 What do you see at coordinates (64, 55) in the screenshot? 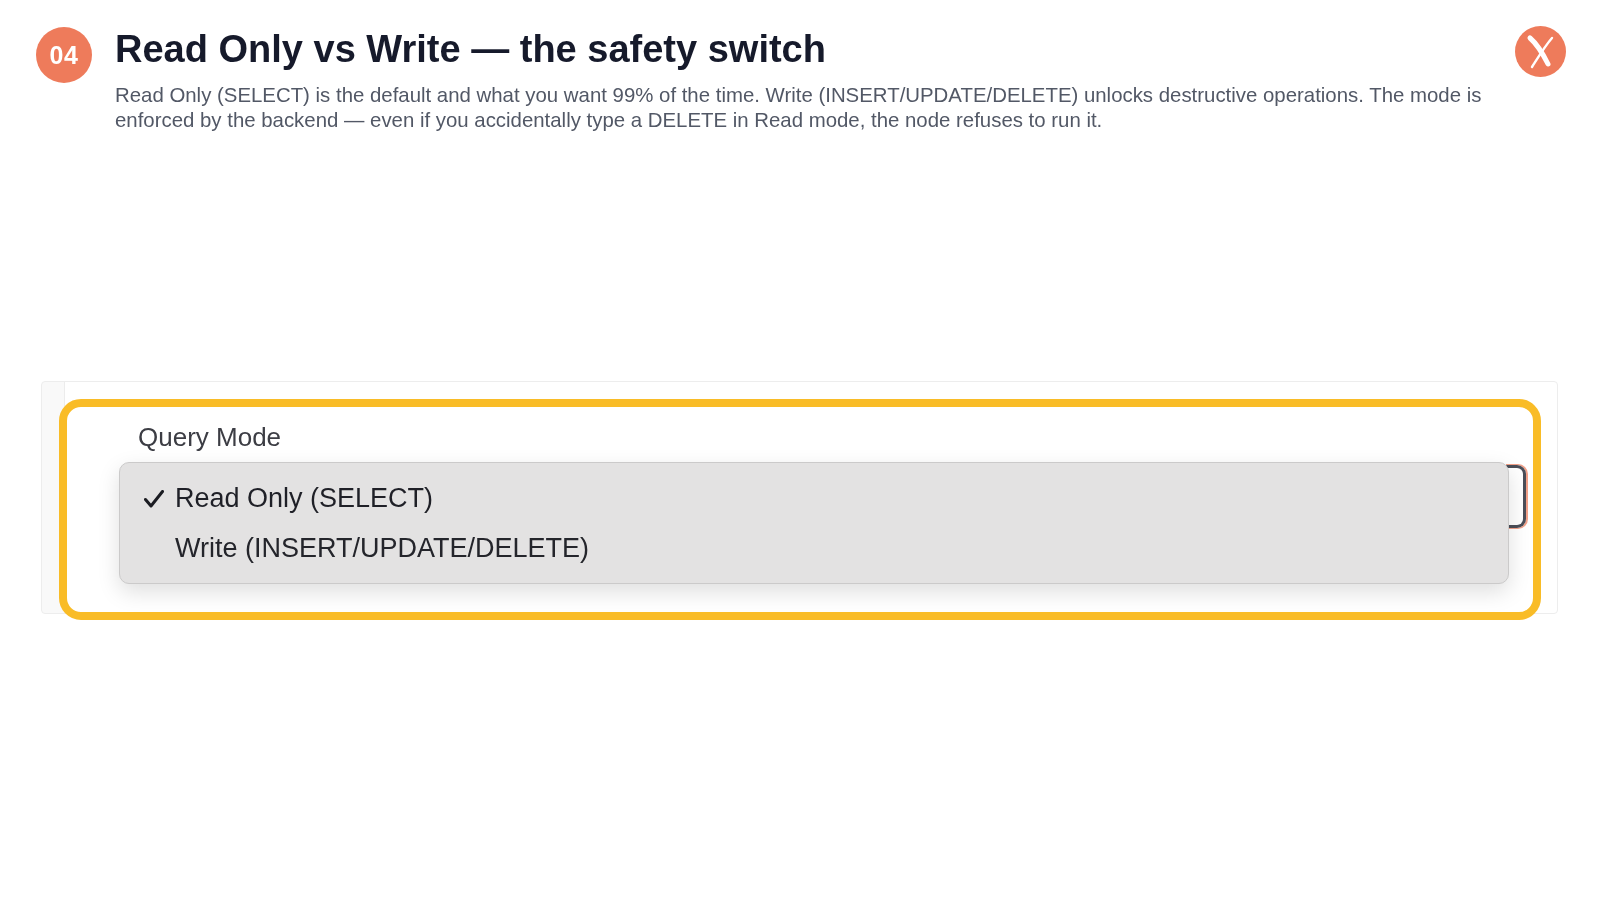
I see `step-number: 04` at bounding box center [64, 55].